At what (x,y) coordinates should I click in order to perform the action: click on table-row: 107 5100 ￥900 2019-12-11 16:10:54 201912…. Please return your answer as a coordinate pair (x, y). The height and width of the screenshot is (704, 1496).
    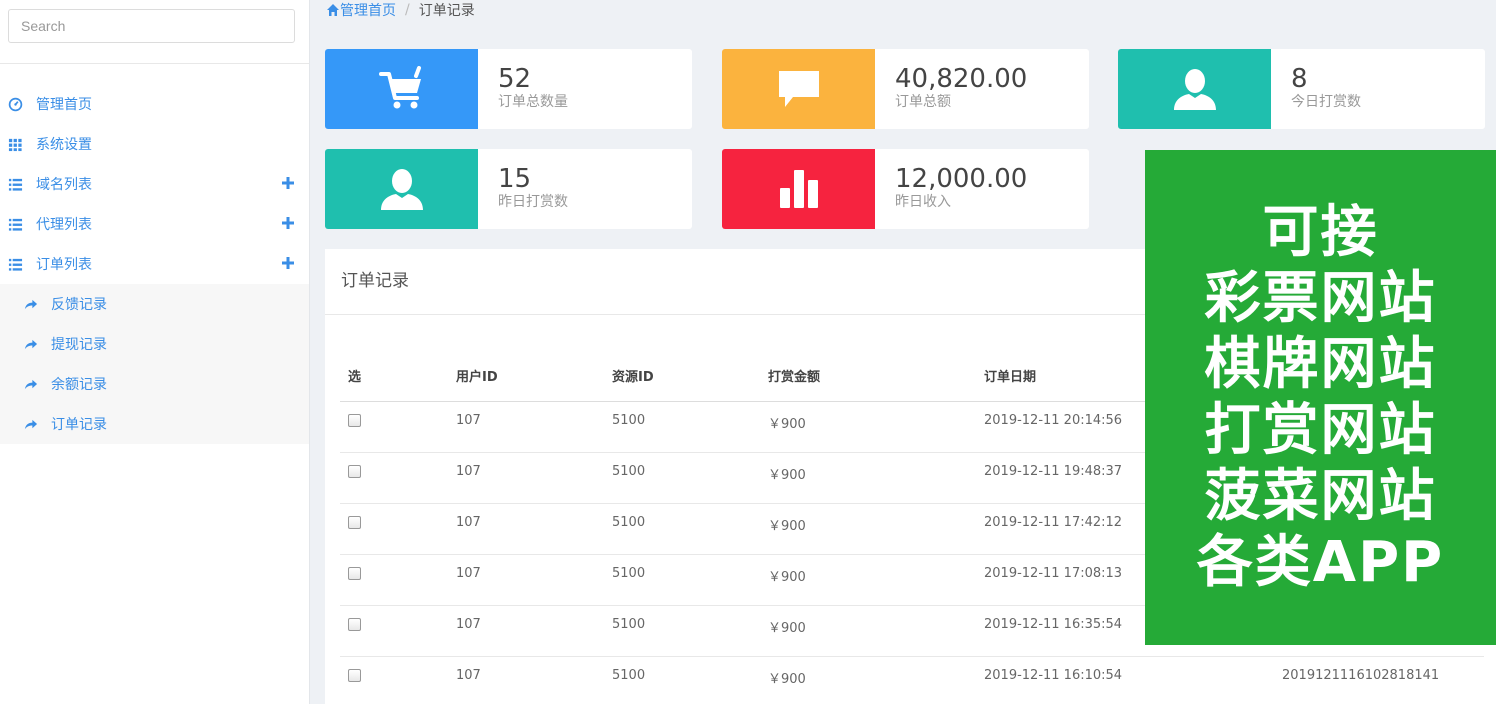
    Looking at the image, I should click on (912, 680).